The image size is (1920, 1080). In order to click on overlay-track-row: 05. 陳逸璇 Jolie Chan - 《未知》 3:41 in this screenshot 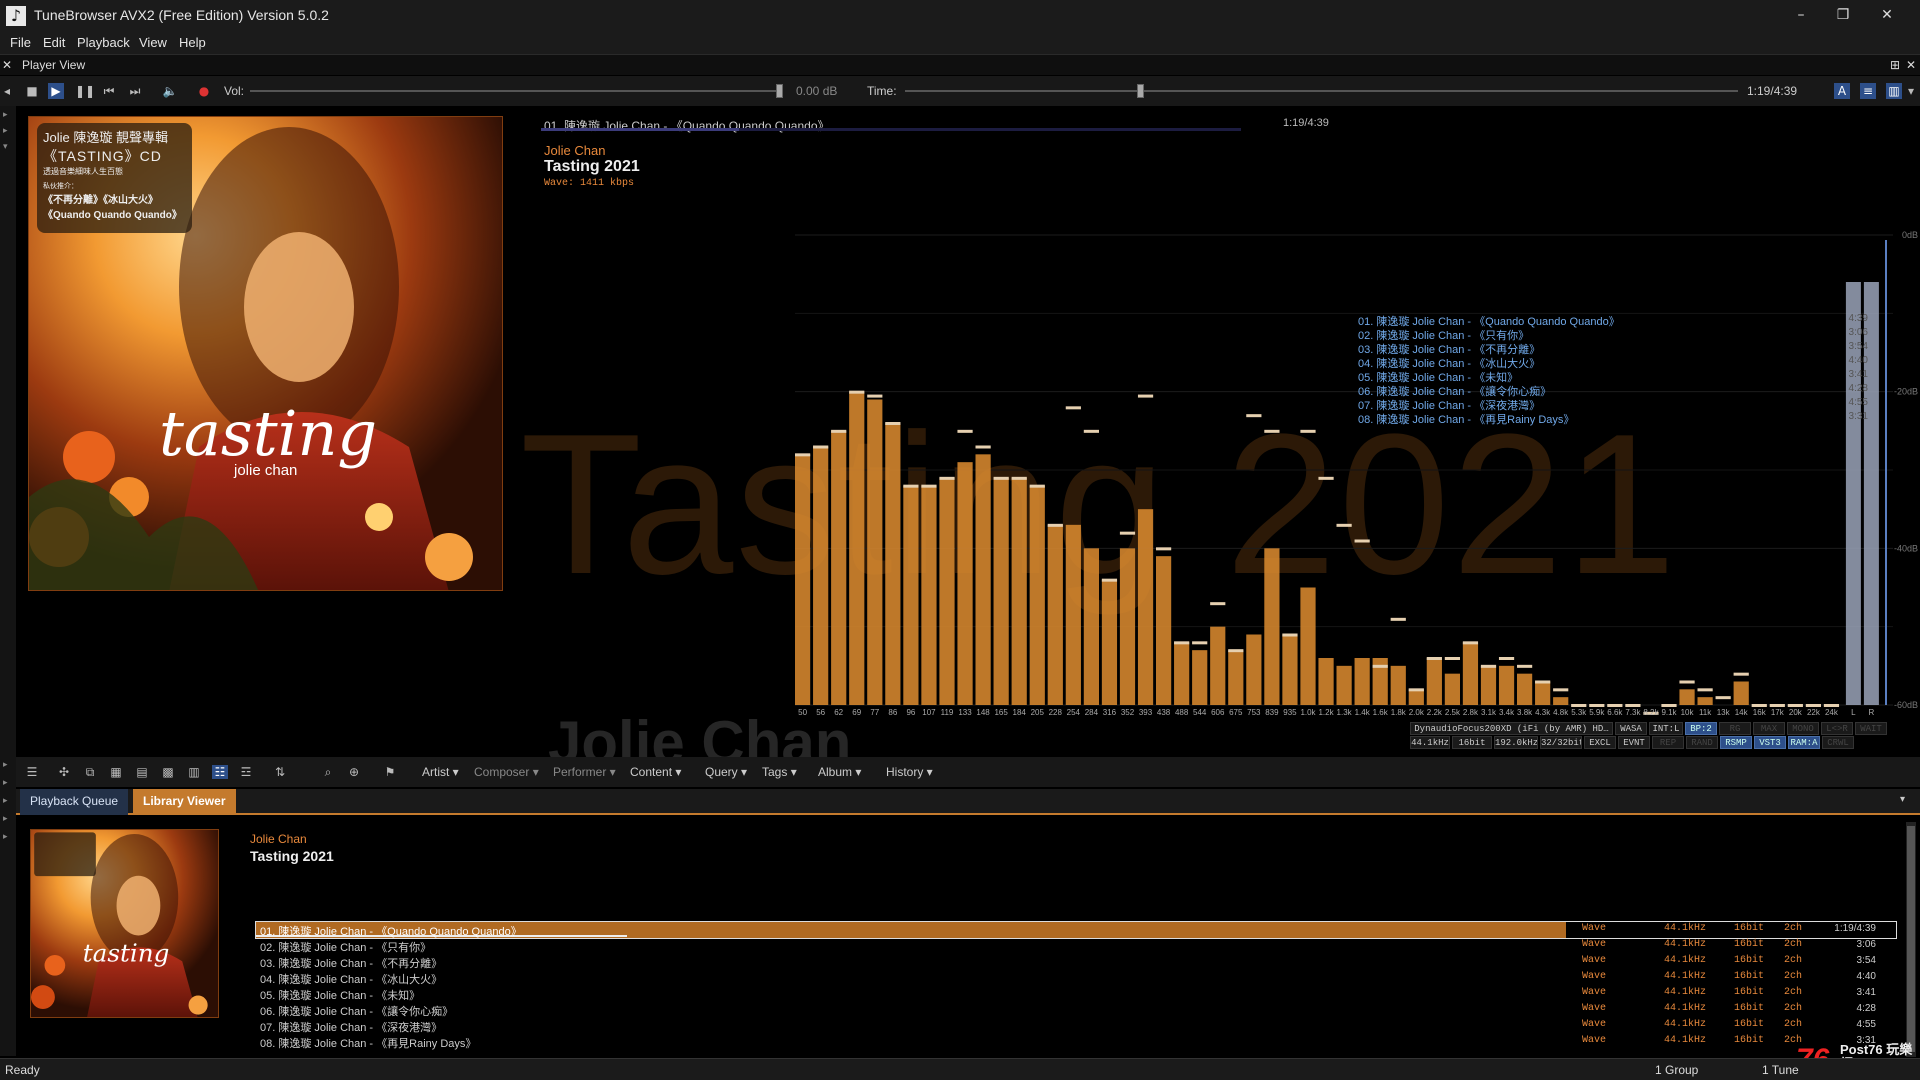, I will do `click(1613, 376)`.